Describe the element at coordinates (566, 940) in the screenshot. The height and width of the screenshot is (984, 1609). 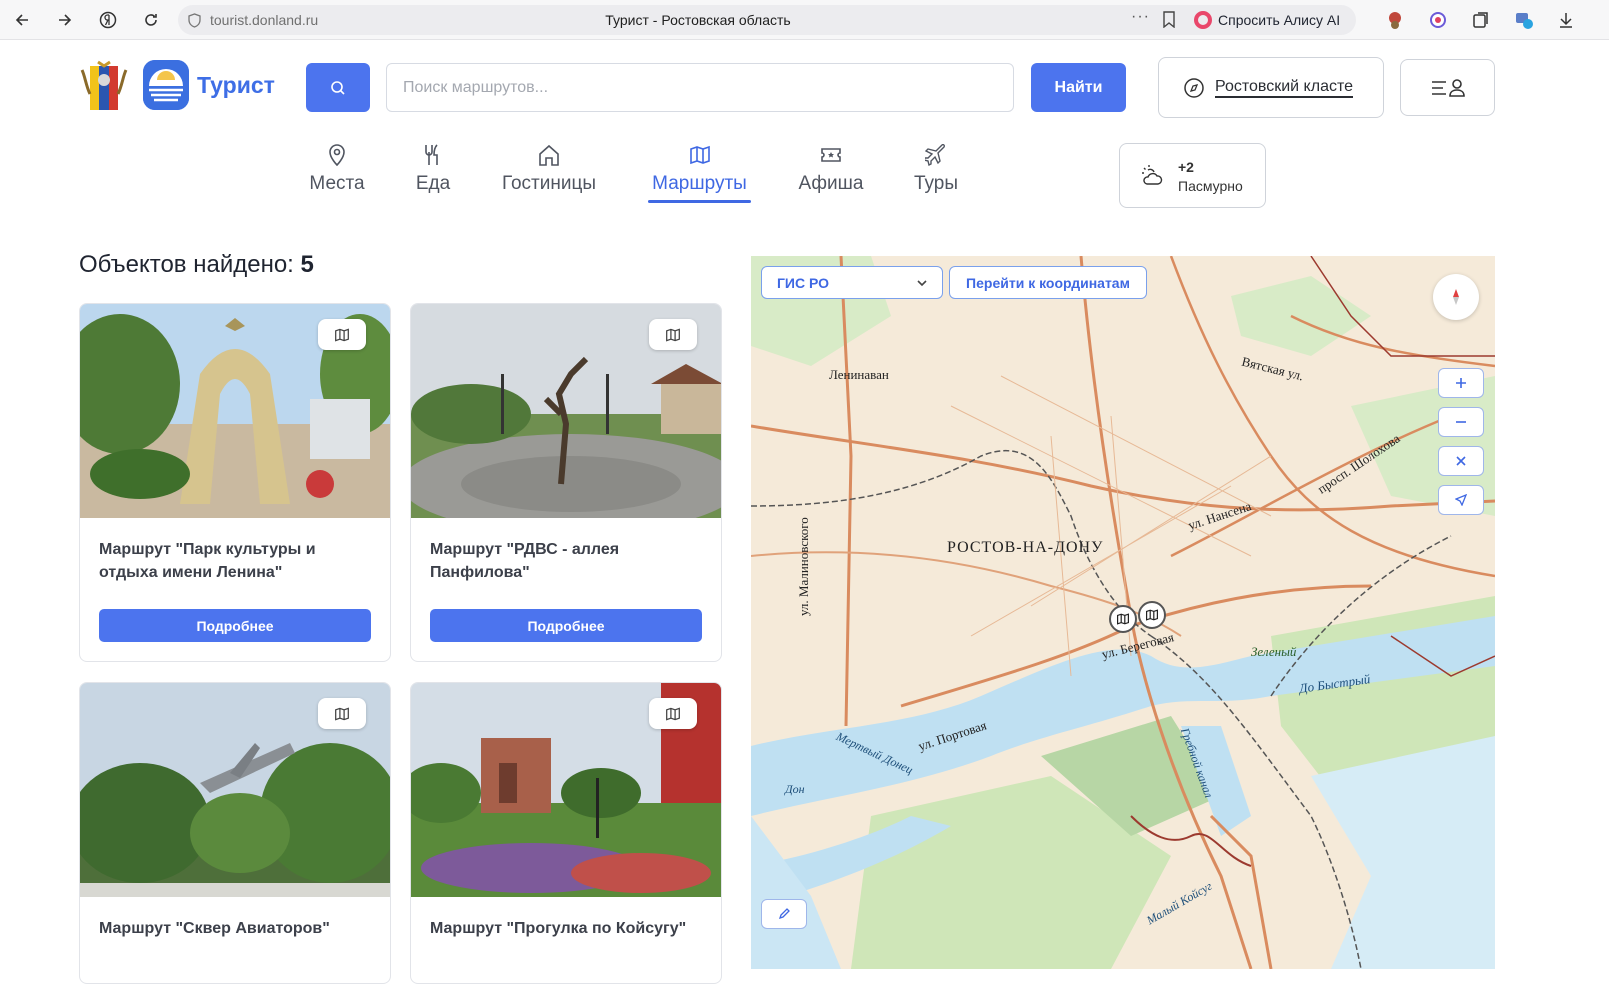
I see `route-title: Маршрут "Прогулка по Койсугу"` at that location.